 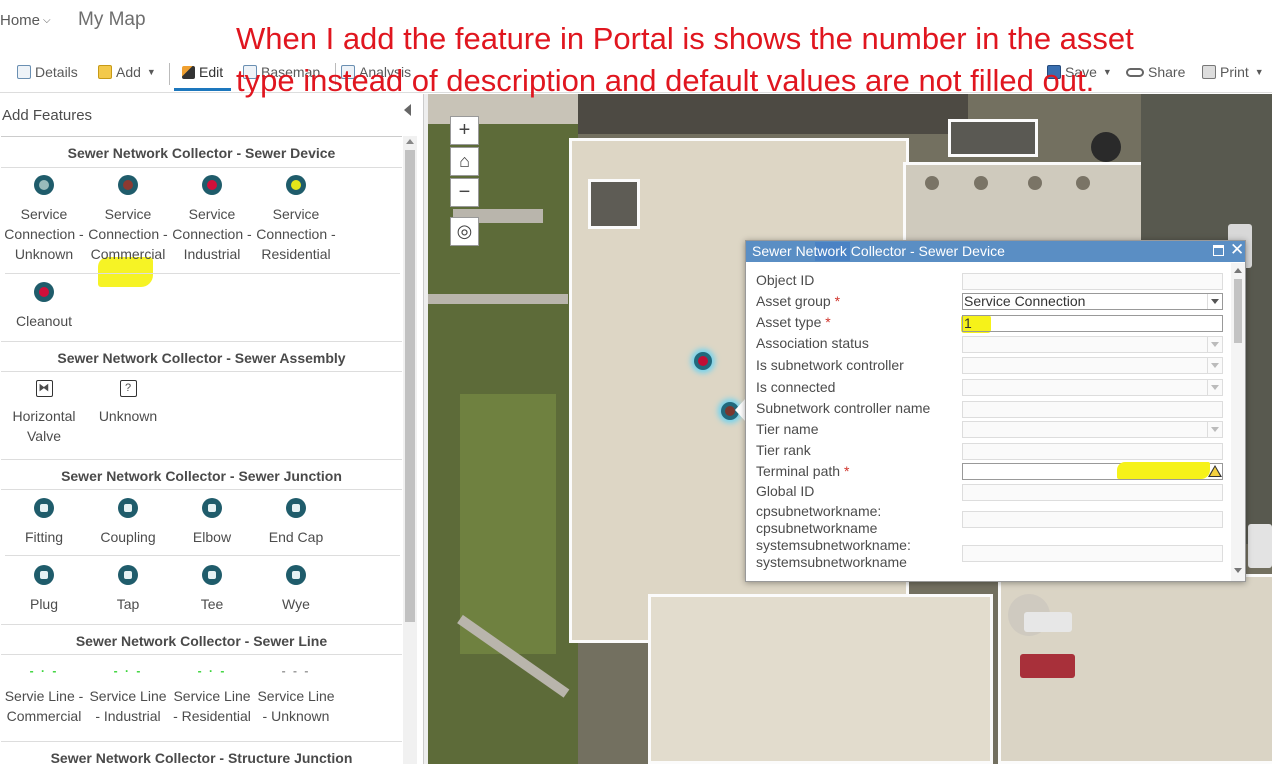 I want to click on template-label: - Unknown, so click(x=296, y=716).